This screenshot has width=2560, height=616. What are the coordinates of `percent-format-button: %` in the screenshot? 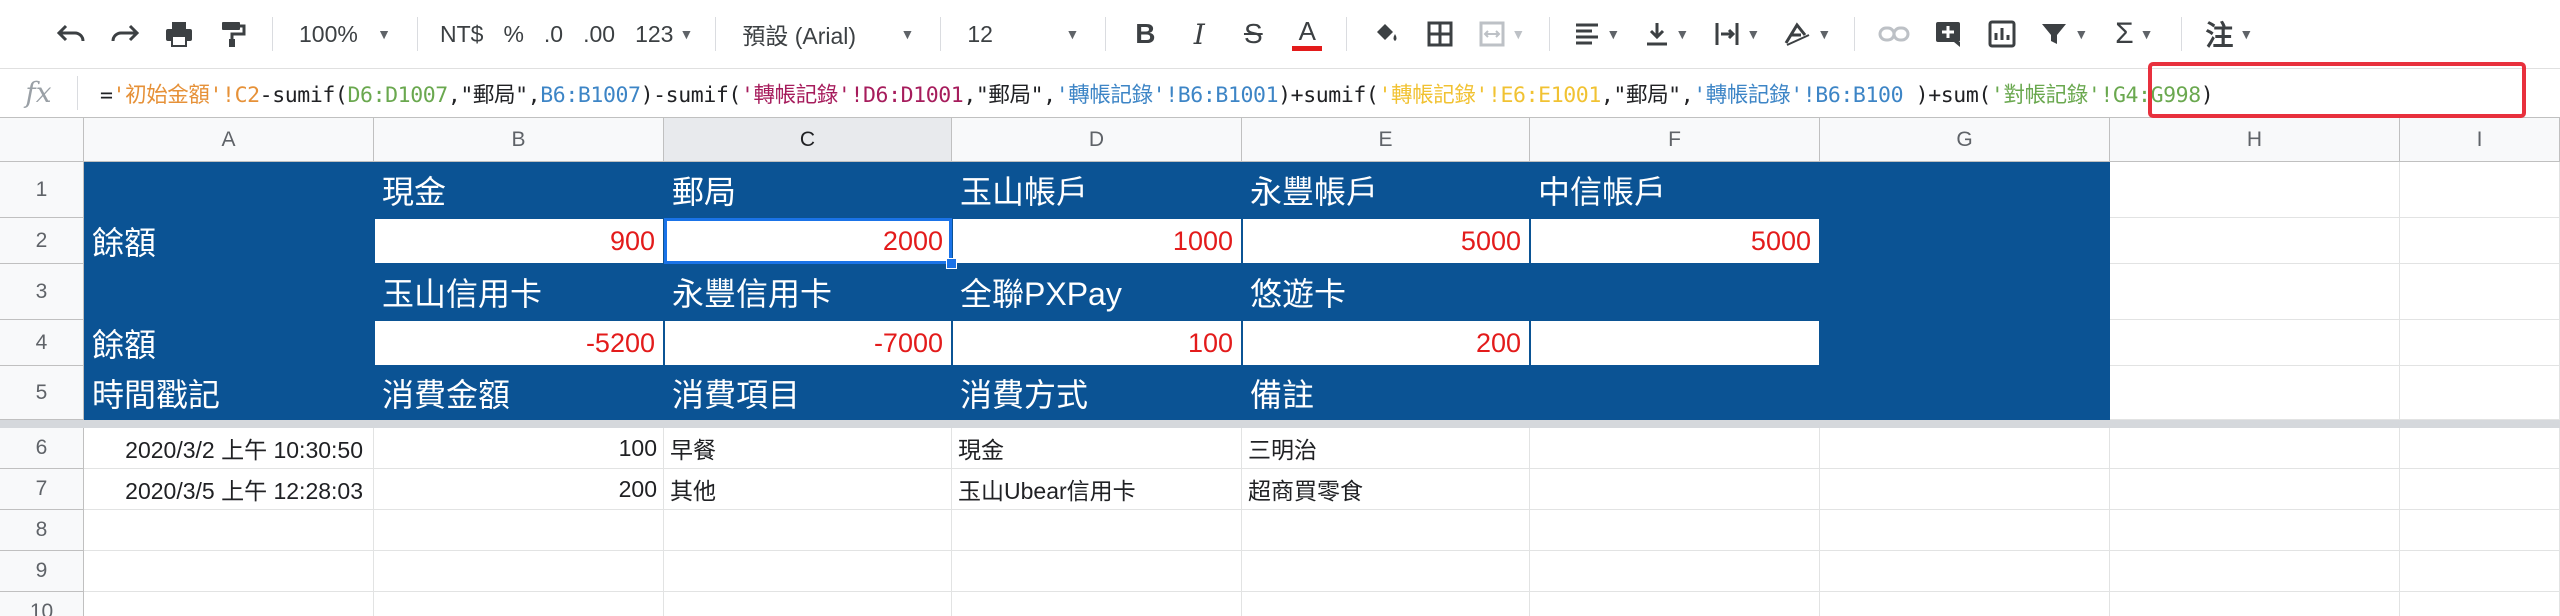 It's located at (513, 34).